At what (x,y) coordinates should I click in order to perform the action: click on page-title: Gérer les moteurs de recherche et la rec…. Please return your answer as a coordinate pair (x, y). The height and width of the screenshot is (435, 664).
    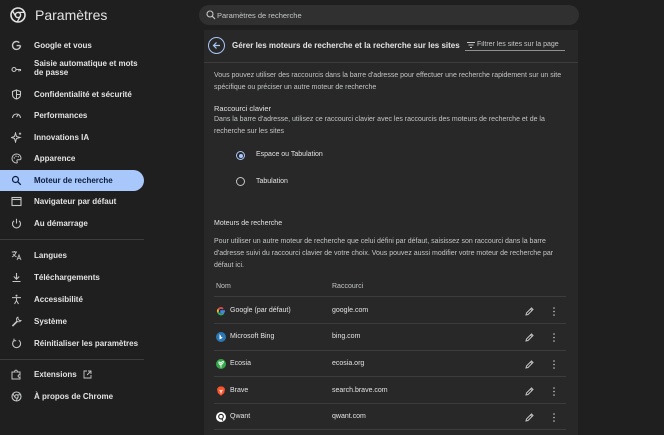
    Looking at the image, I should click on (346, 45).